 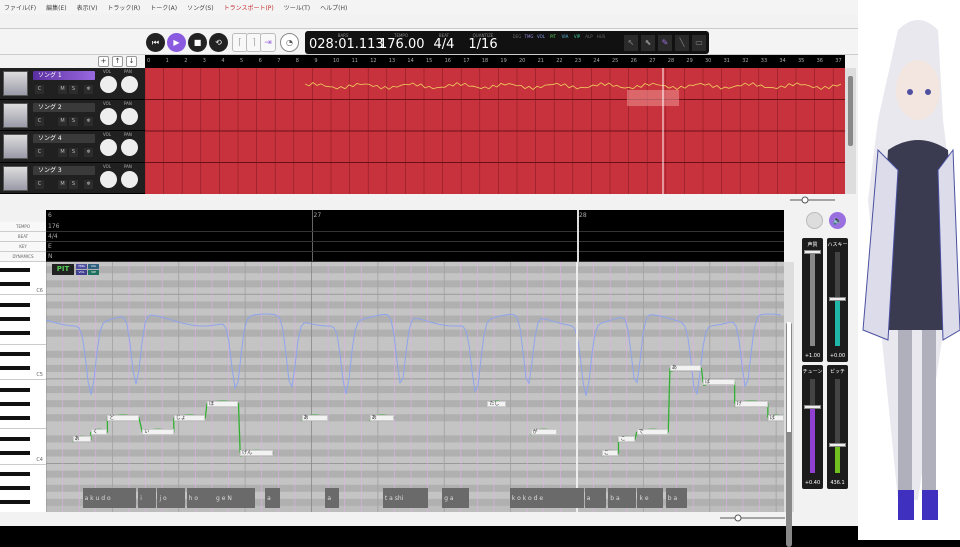 What do you see at coordinates (546, 498) in the screenshot?
I see `phoneme-block: k o k o d e` at bounding box center [546, 498].